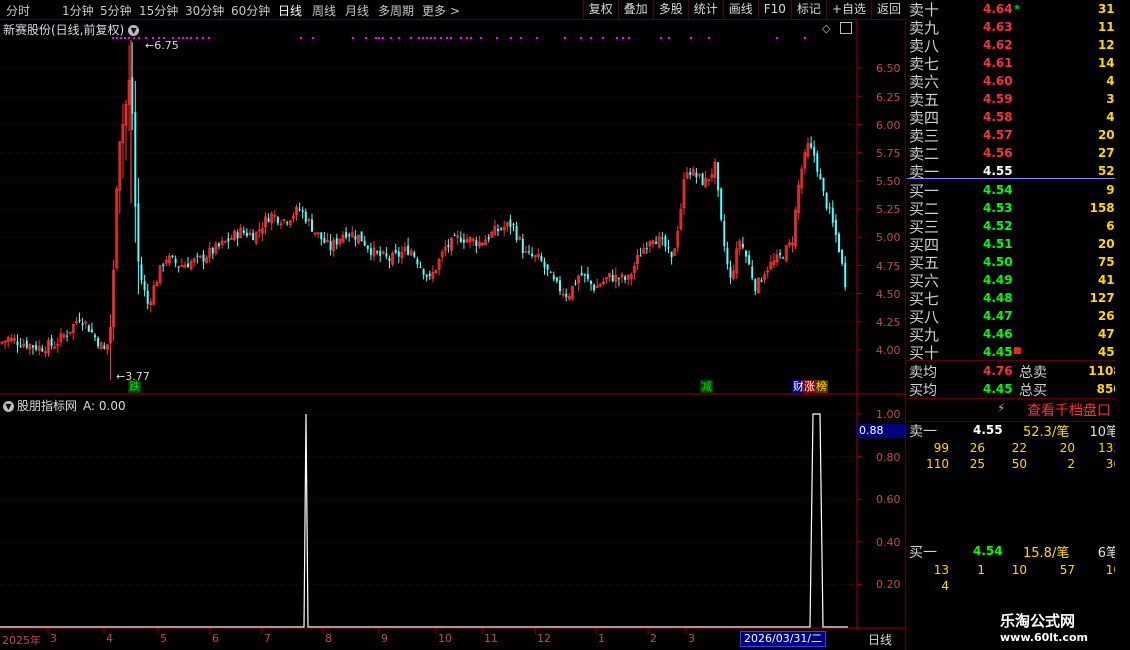 Image resolution: width=1130 pixels, height=650 pixels. What do you see at coordinates (158, 10) in the screenshot?
I see `tab-period-15min: 15分钟` at bounding box center [158, 10].